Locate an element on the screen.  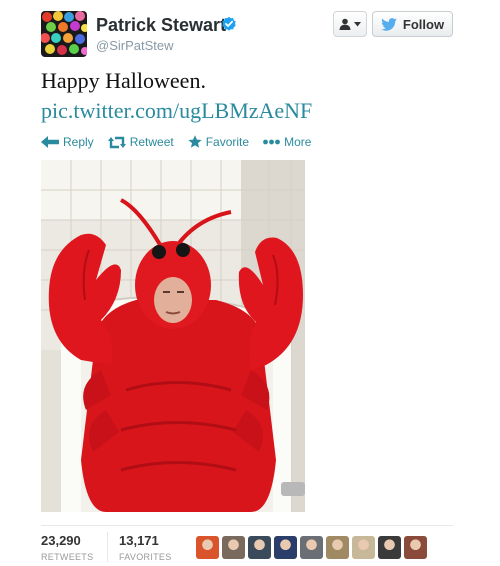
verified-badge-icon is located at coordinates (229, 24).